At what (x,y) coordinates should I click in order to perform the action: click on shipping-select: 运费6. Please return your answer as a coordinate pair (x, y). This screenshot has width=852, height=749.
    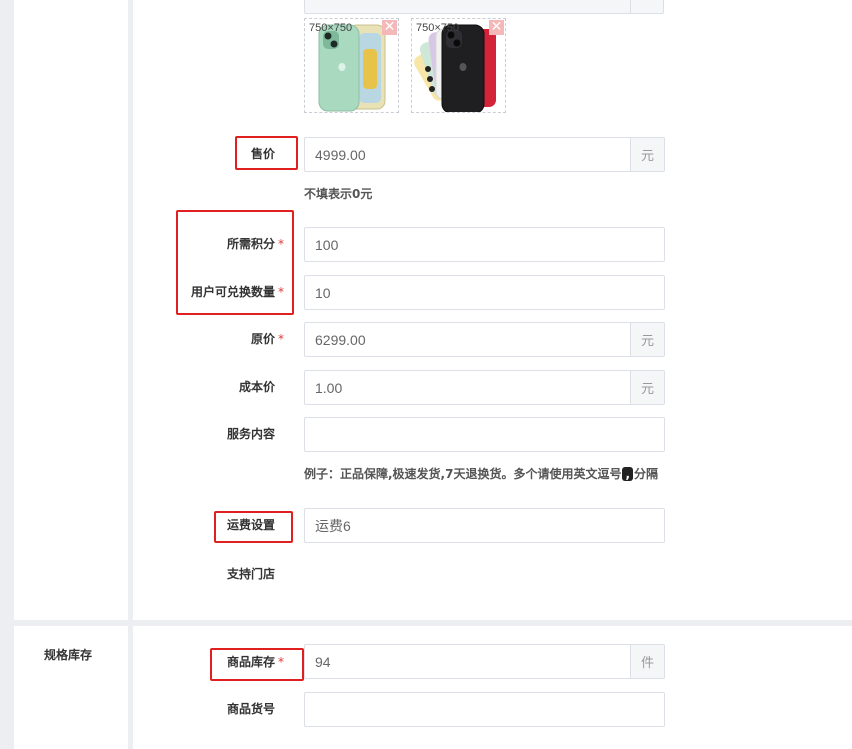
    Looking at the image, I should click on (484, 525).